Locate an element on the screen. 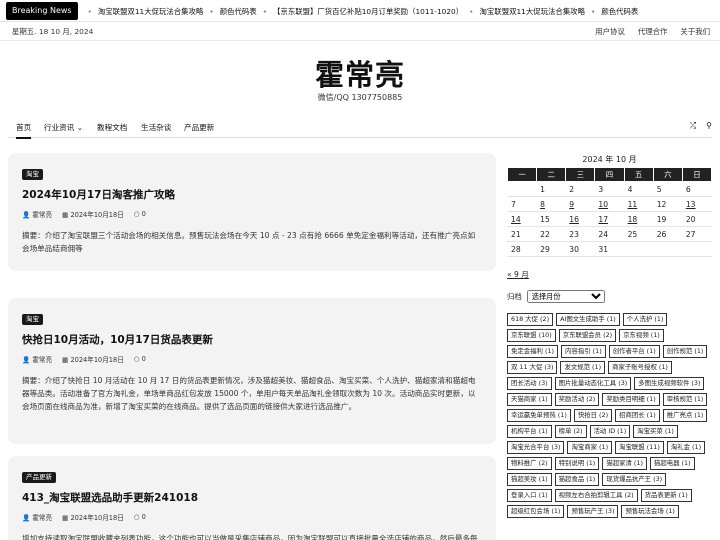 The image size is (720, 540). calendar-weekday: 三 is located at coordinates (580, 174).